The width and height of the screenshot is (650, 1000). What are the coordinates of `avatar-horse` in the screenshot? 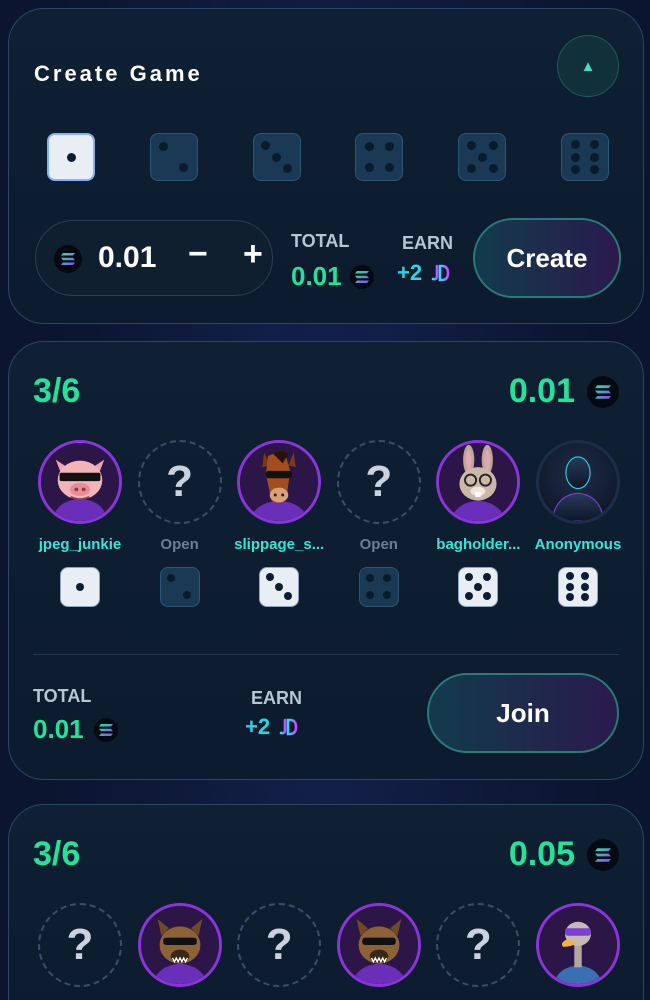 It's located at (279, 482).